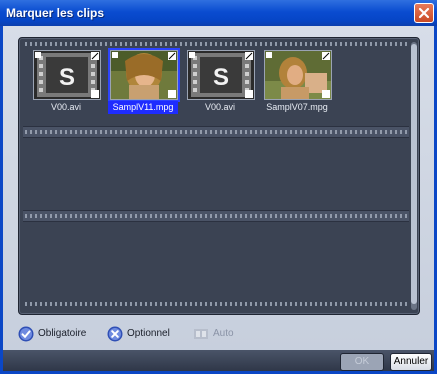  Describe the element at coordinates (55, 13) in the screenshot. I see `window-title: Marquer les clips` at that location.